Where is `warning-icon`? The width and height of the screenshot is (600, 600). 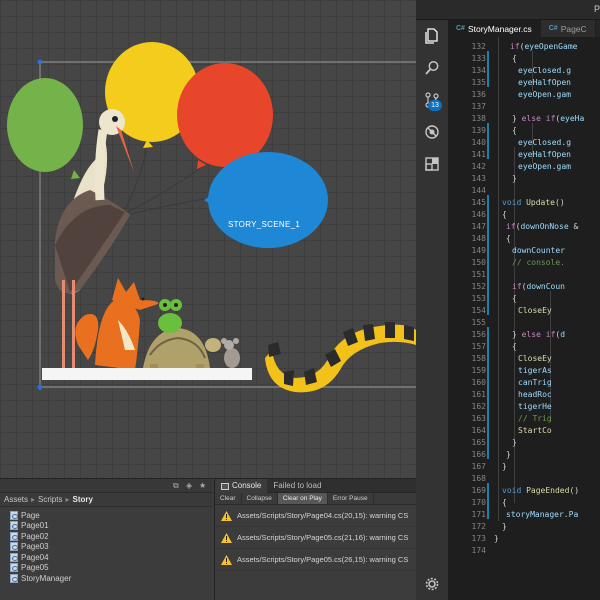 warning-icon is located at coordinates (226, 559).